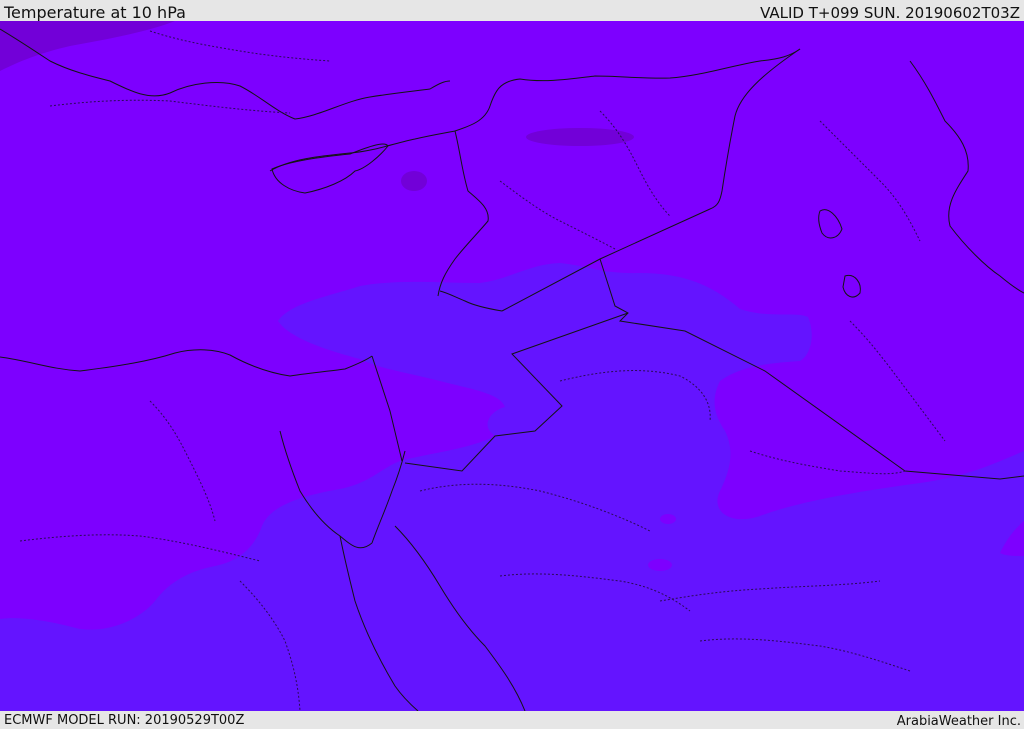 Image resolution: width=1024 pixels, height=729 pixels. I want to click on map-title: Temperature at 10 hPa, so click(95, 12).